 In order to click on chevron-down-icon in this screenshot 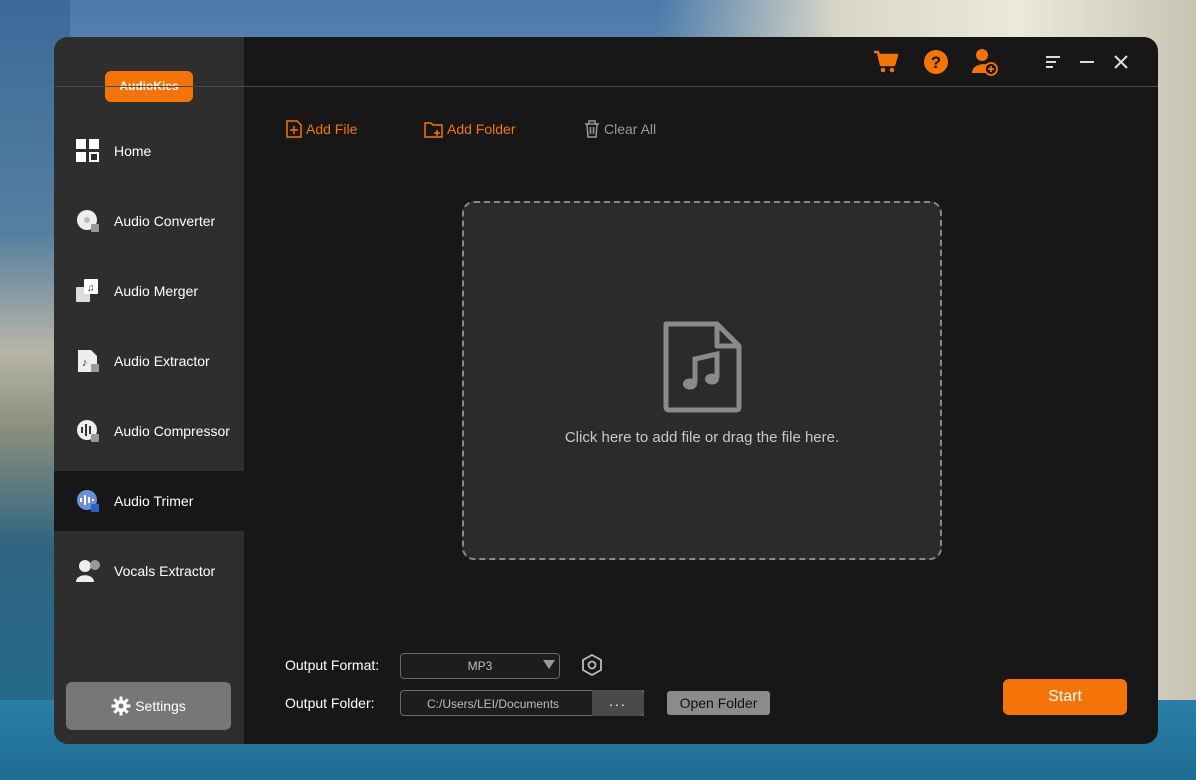, I will do `click(549, 664)`.